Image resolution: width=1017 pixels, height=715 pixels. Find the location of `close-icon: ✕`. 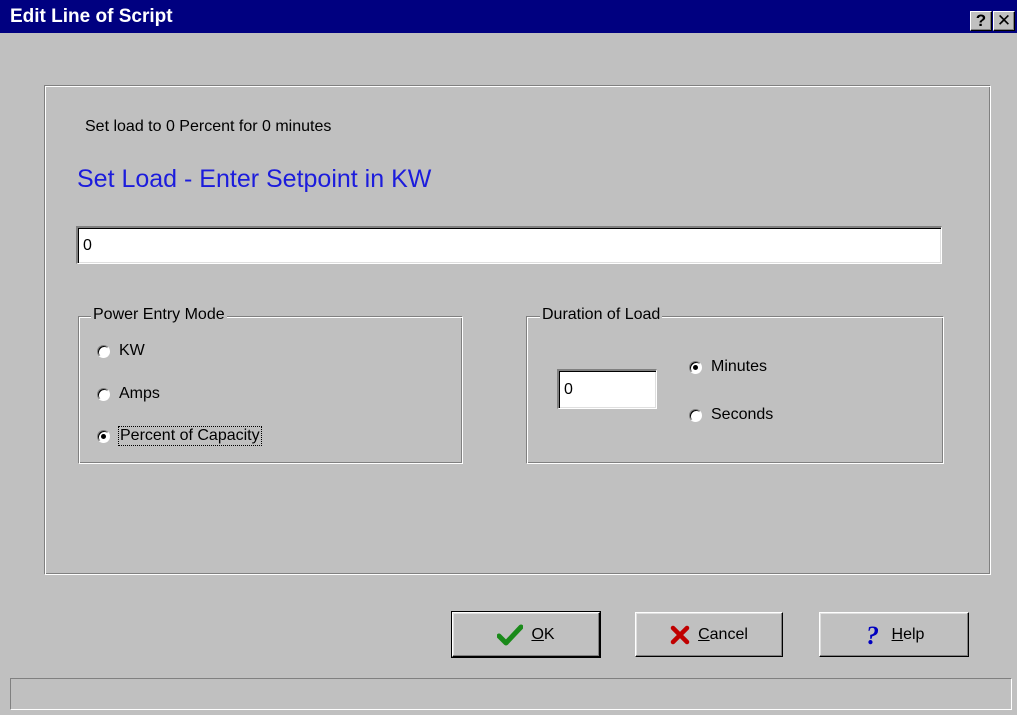

close-icon: ✕ is located at coordinates (1004, 20).